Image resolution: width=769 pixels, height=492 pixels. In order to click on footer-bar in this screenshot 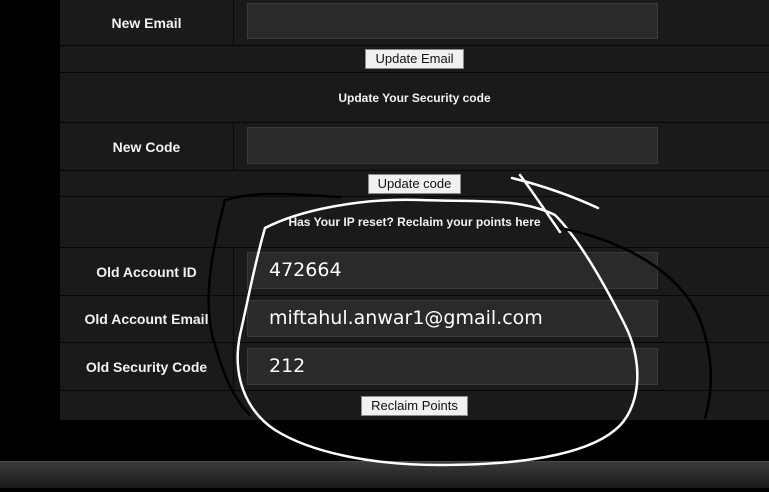, I will do `click(384, 474)`.